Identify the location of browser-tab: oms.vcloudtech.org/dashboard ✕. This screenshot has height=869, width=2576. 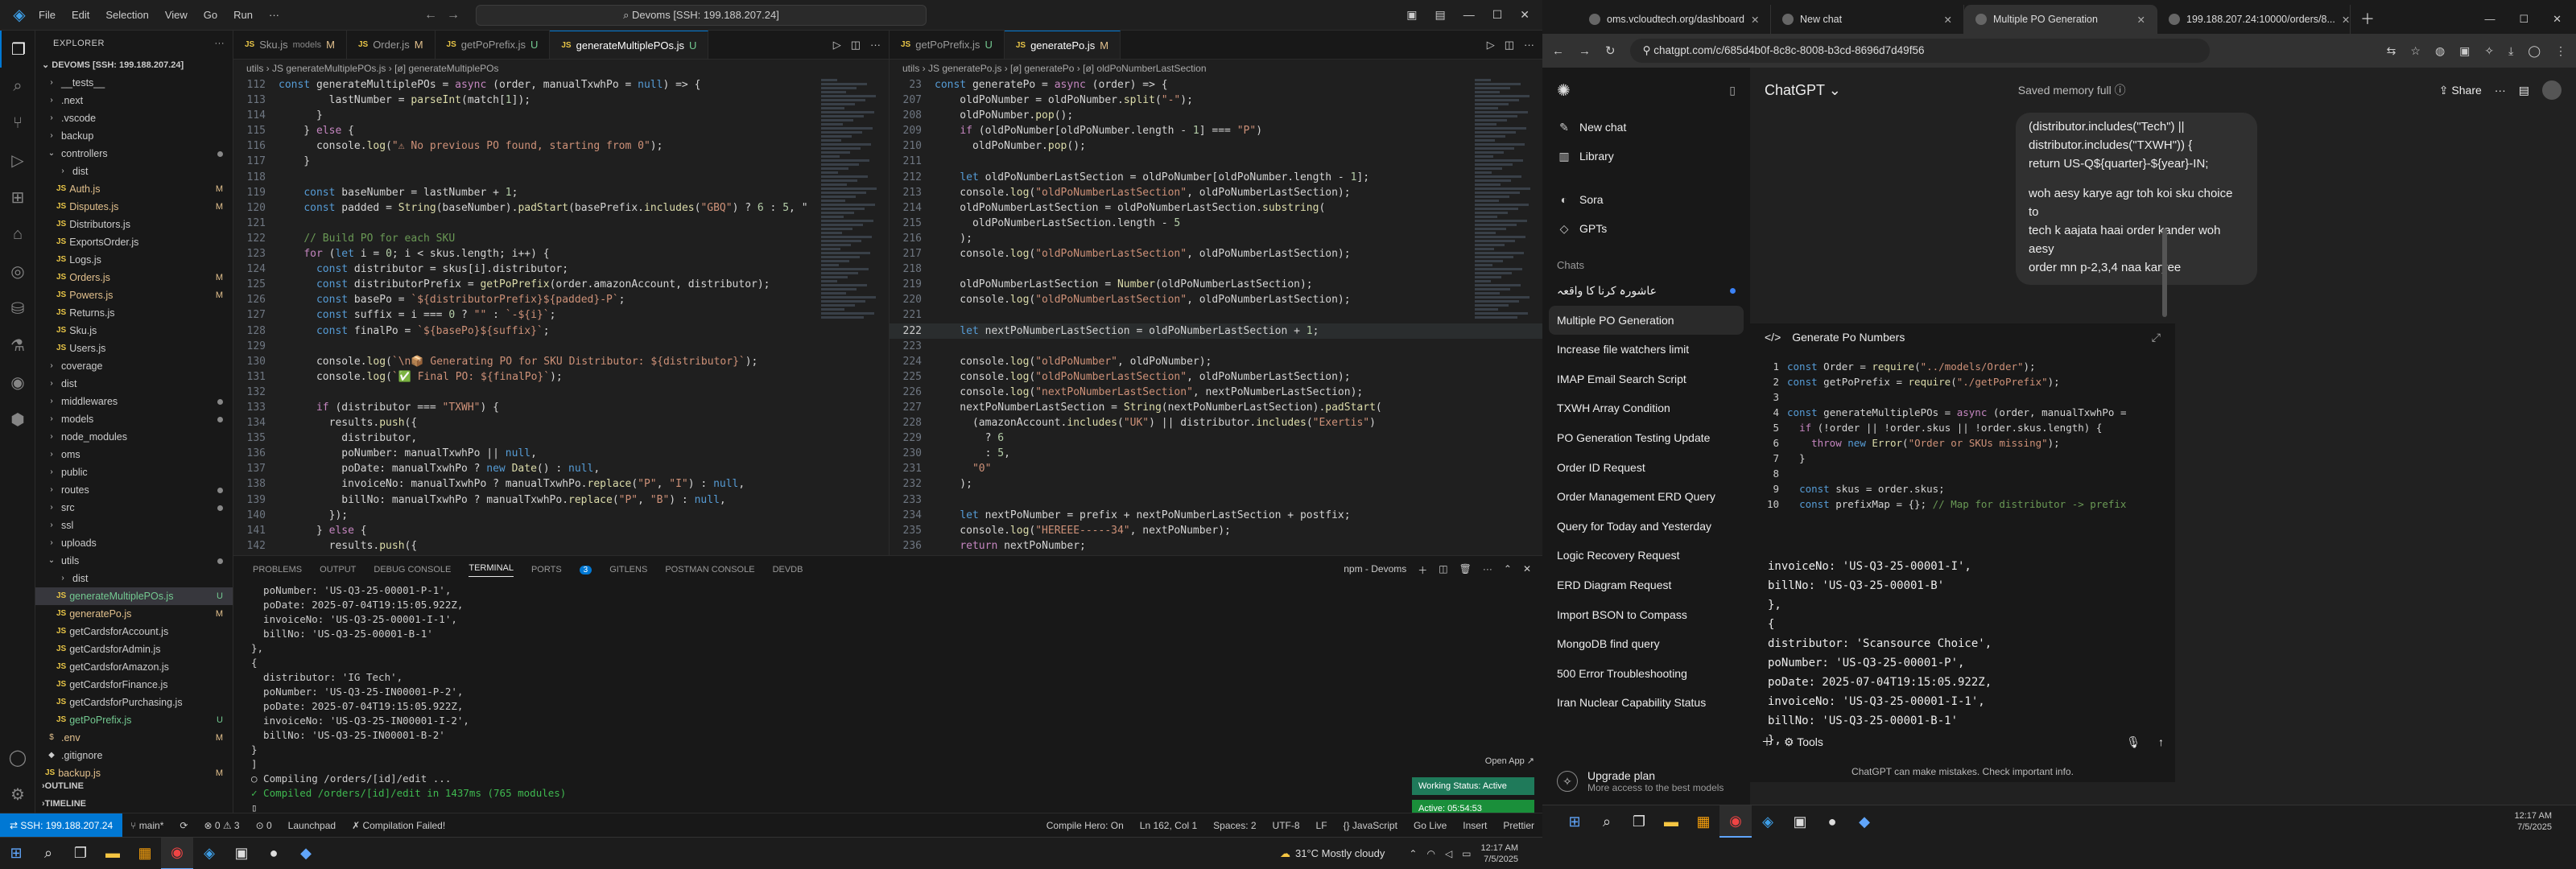
(1674, 19).